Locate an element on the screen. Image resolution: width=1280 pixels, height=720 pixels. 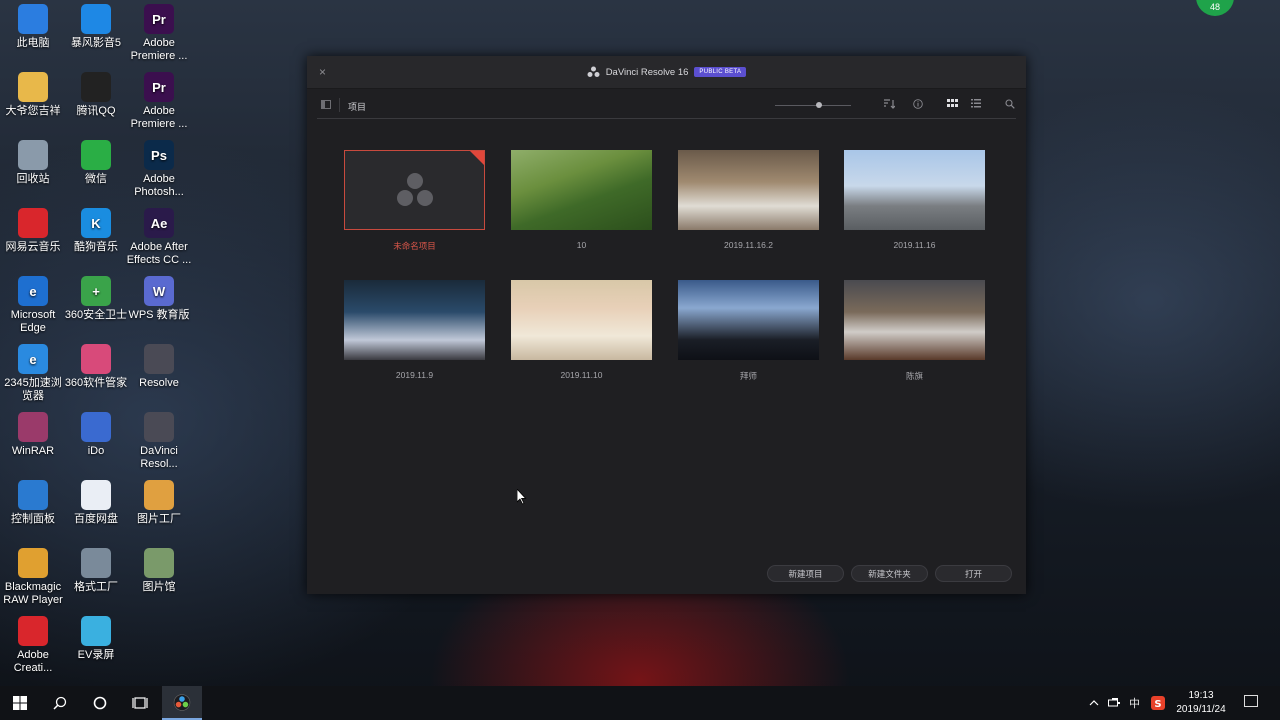
taskbar-search-icon is located at coordinates (60, 703).